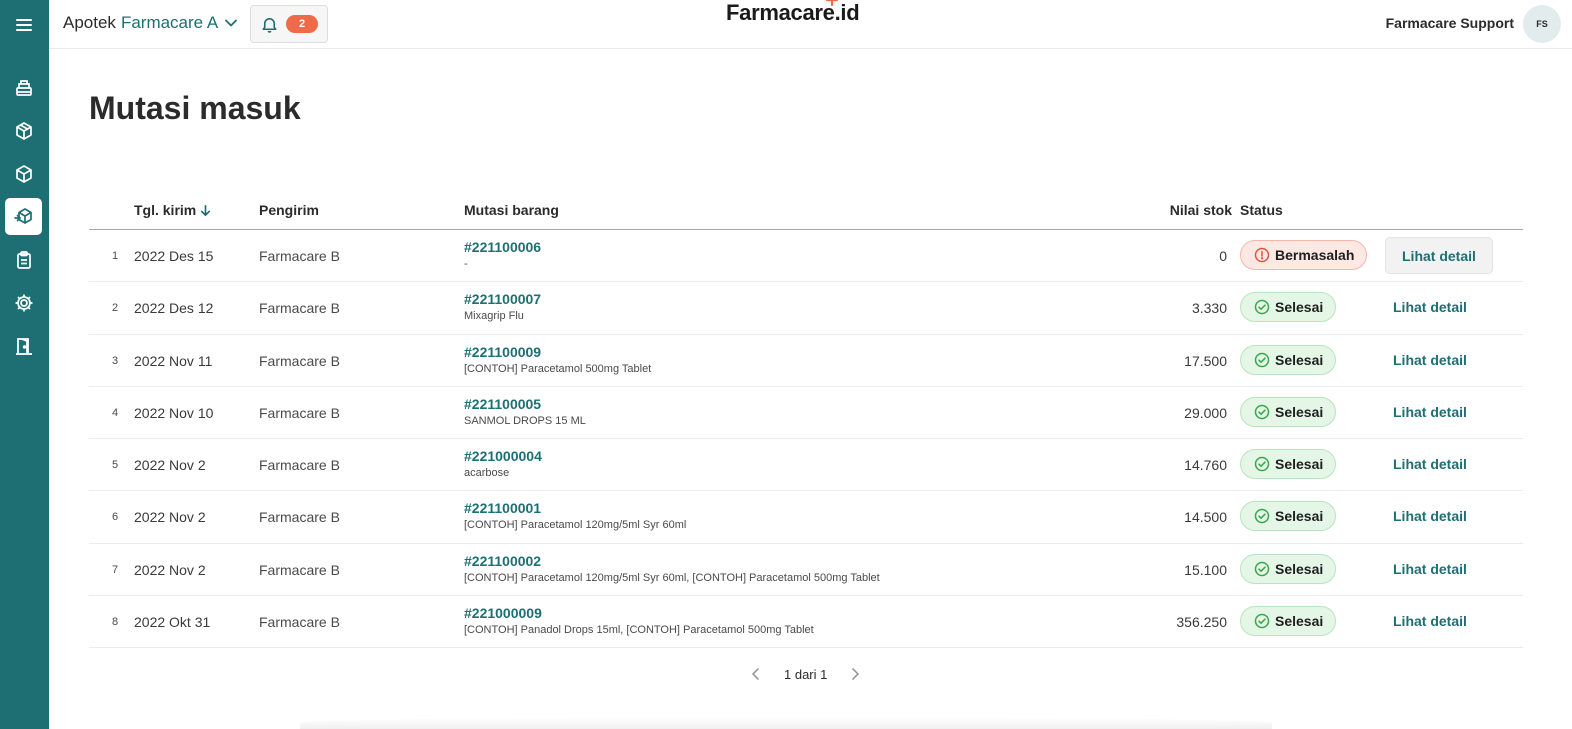  Describe the element at coordinates (494, 316) in the screenshot. I see `mutation-items: Mixagrip Flu` at that location.